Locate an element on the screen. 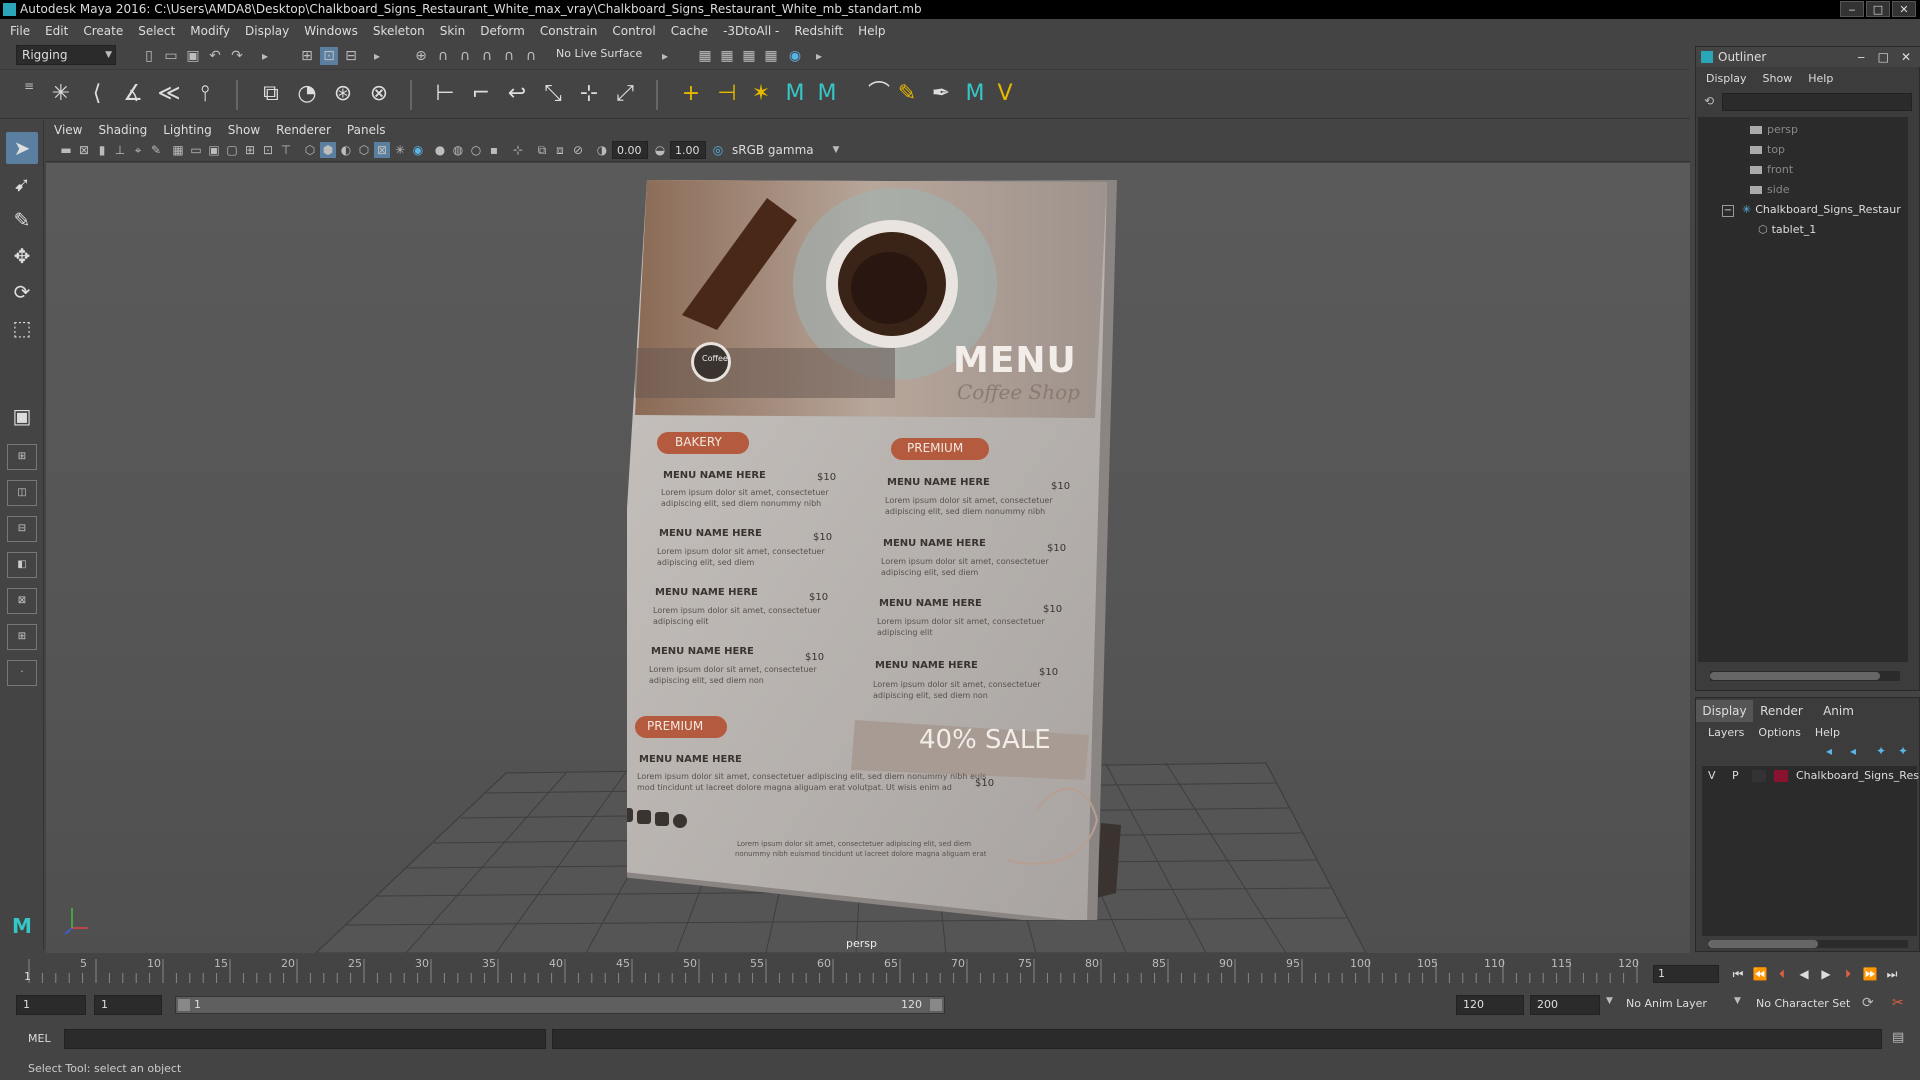  menu-create: Create is located at coordinates (103, 31).